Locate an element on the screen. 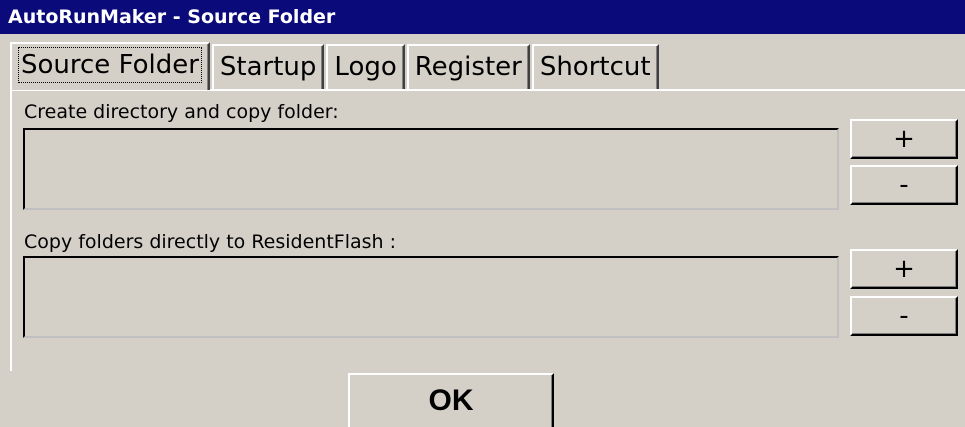  tab-source-folder: Source Folder is located at coordinates (110, 66).